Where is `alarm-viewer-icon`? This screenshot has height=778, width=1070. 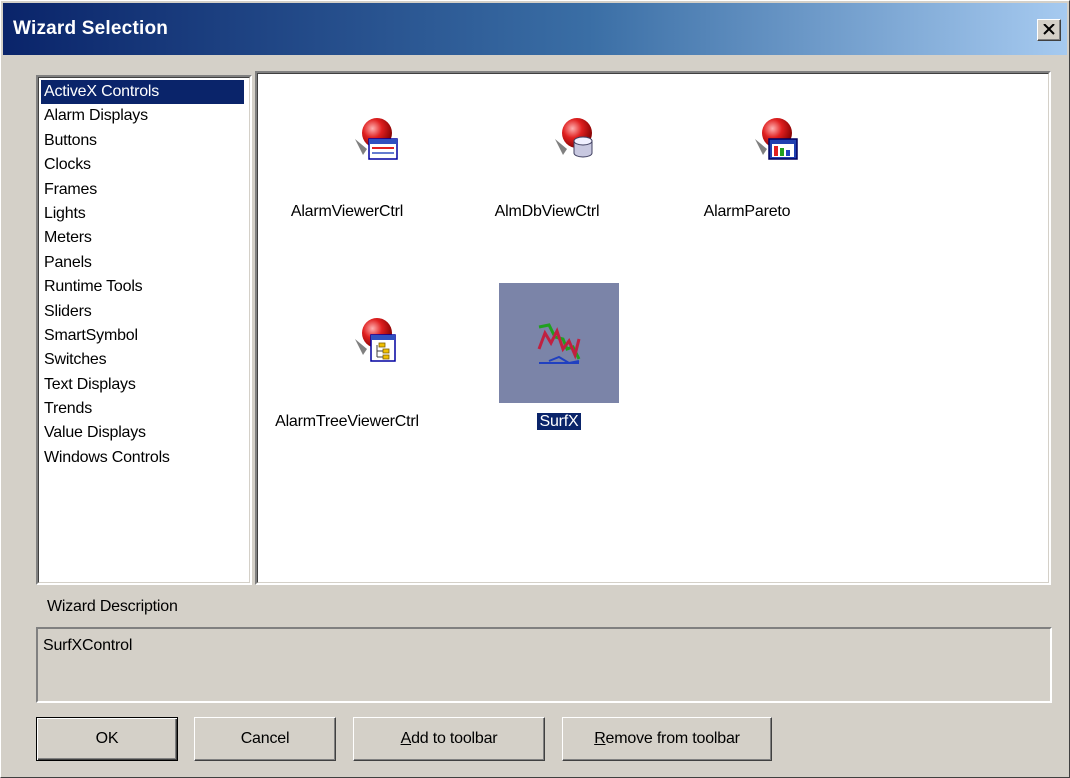
alarm-viewer-icon is located at coordinates (377, 143).